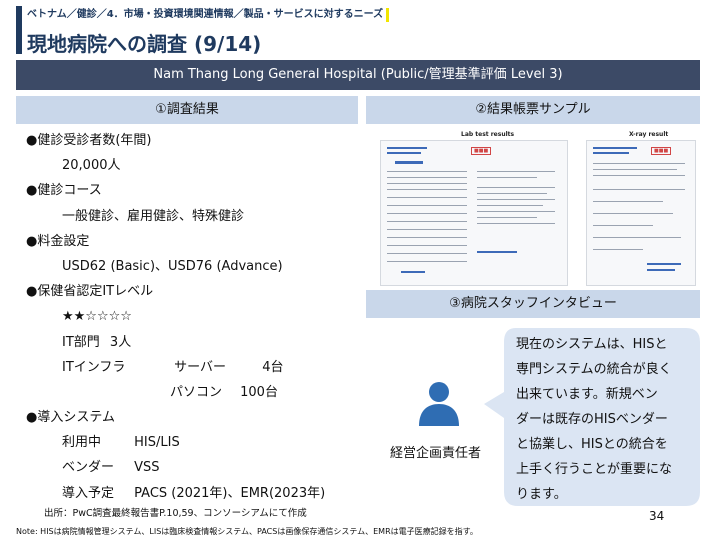 The width and height of the screenshot is (720, 540). What do you see at coordinates (488, 134) in the screenshot?
I see `lab-report-title: Lab test results` at bounding box center [488, 134].